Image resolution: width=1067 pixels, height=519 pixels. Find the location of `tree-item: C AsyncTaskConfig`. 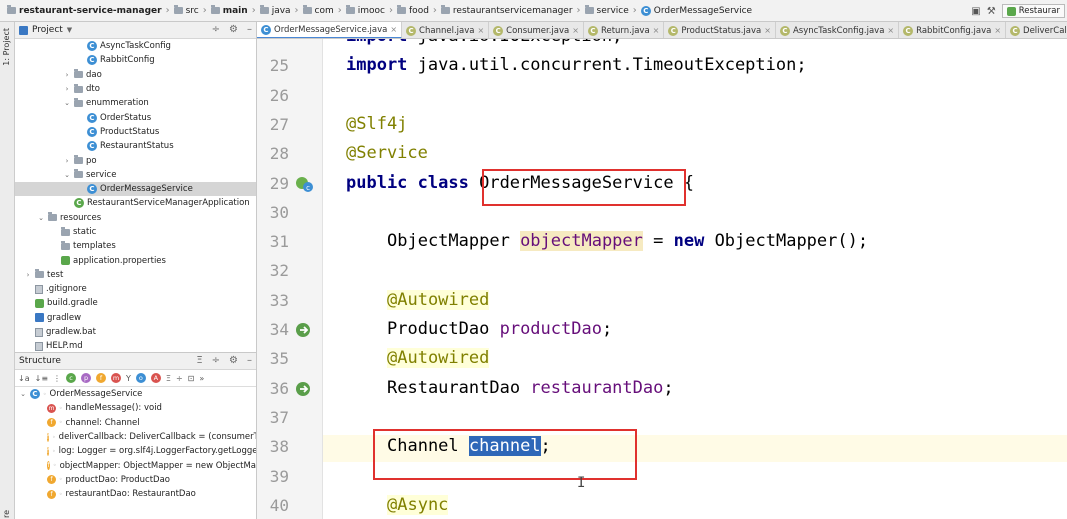

tree-item: C AsyncTaskConfig is located at coordinates (135, 46).